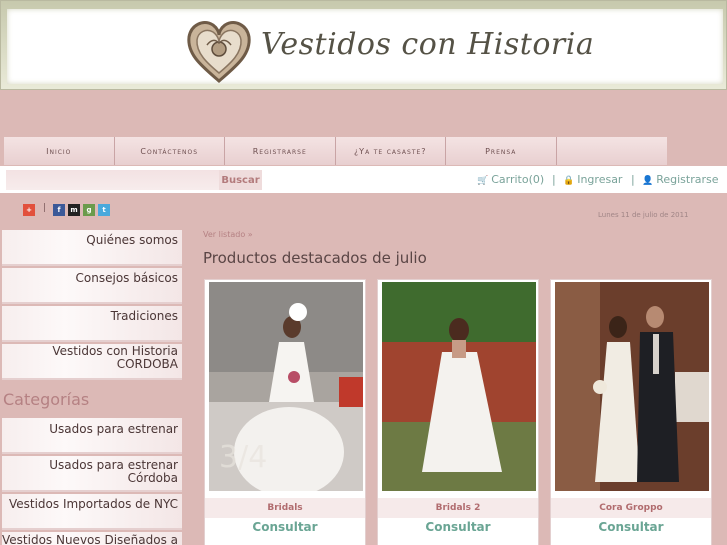  I want to click on product-name: Bridals 2, so click(458, 508).